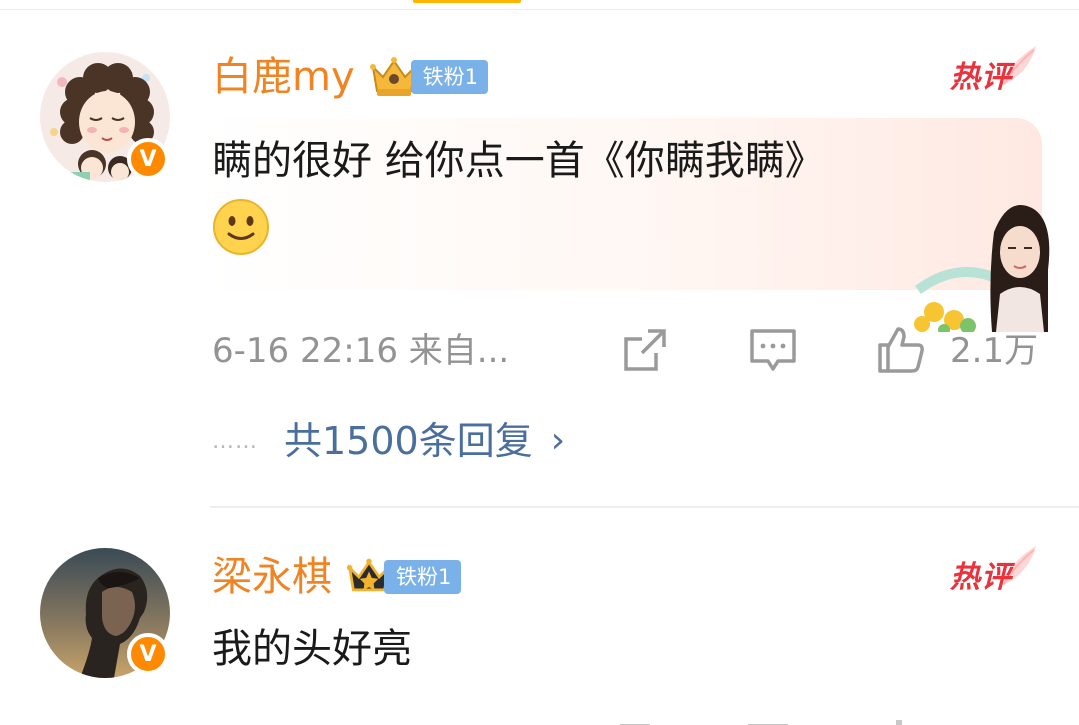  I want to click on chevron-right-icon: ›, so click(558, 440).